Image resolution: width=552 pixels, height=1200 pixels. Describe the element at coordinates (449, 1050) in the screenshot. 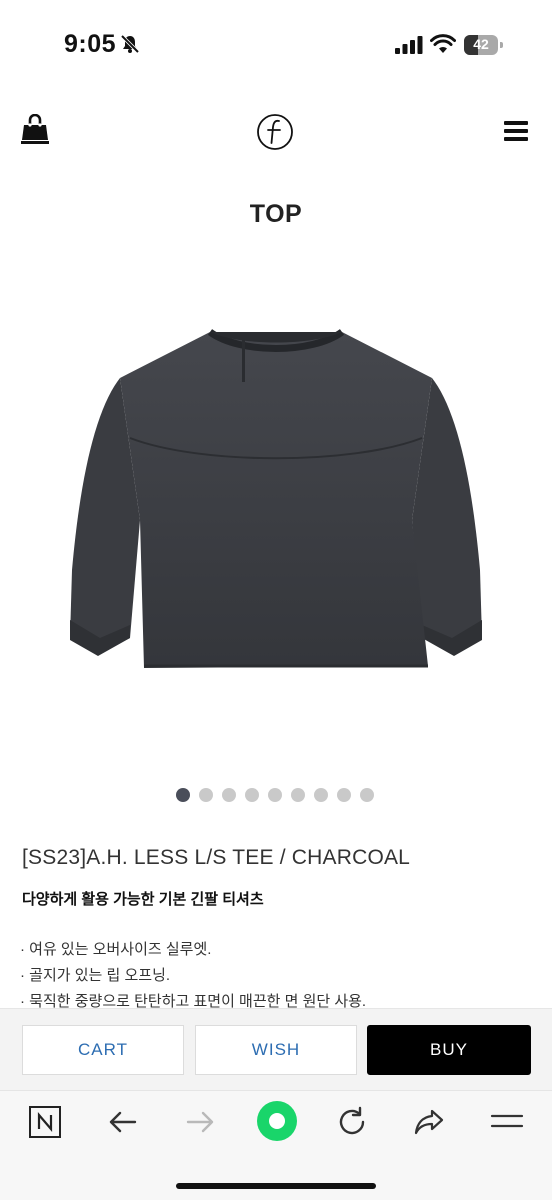

I see `buy-button: BUY` at that location.